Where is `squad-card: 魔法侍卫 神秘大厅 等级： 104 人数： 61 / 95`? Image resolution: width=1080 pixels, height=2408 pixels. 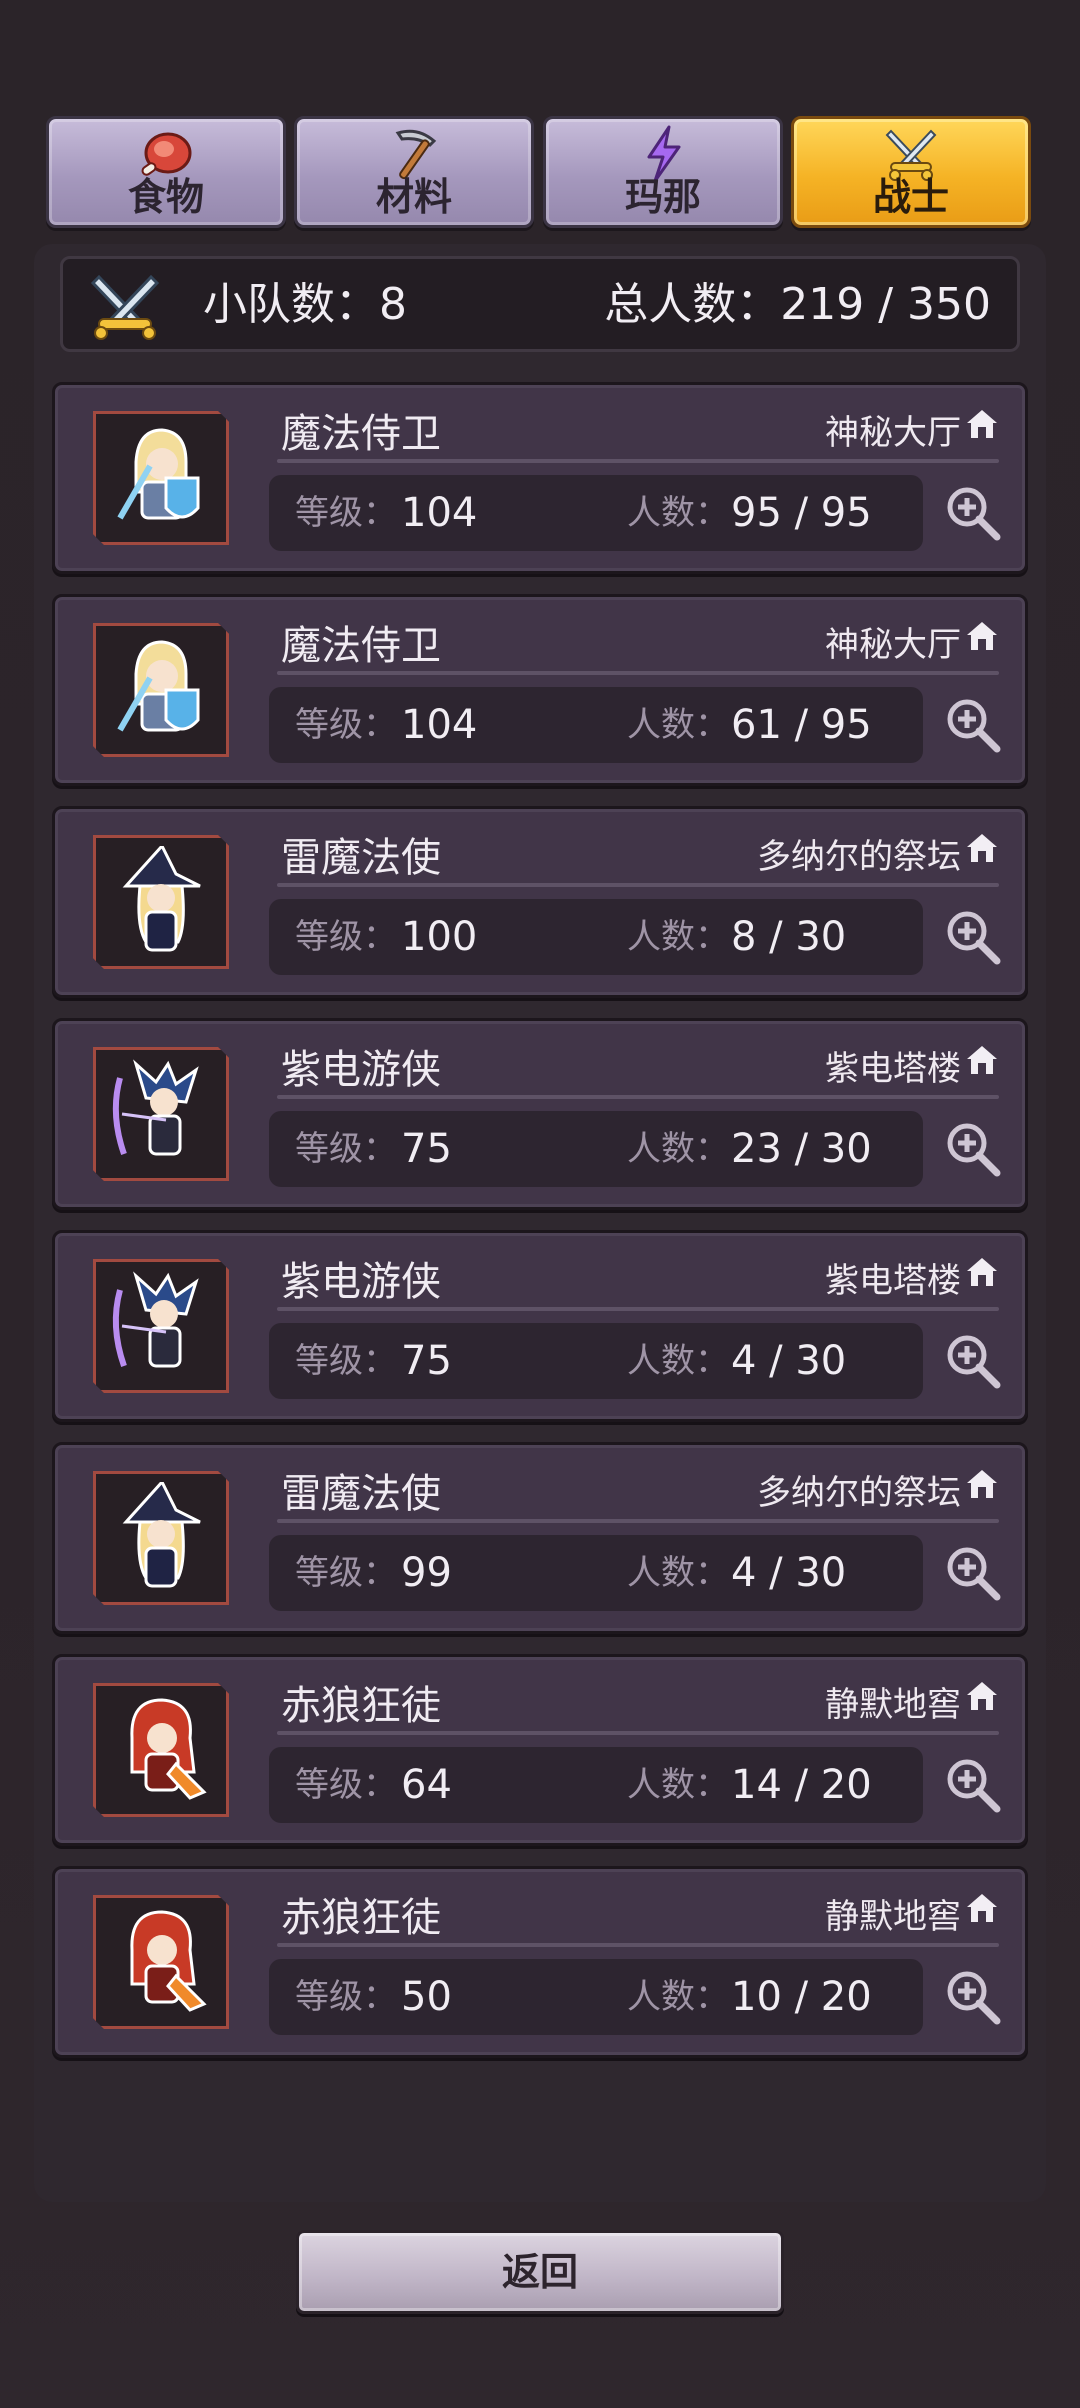
squad-card: 魔法侍卫 神秘大厅 等级： 104 人数： 61 / 95 is located at coordinates (540, 690).